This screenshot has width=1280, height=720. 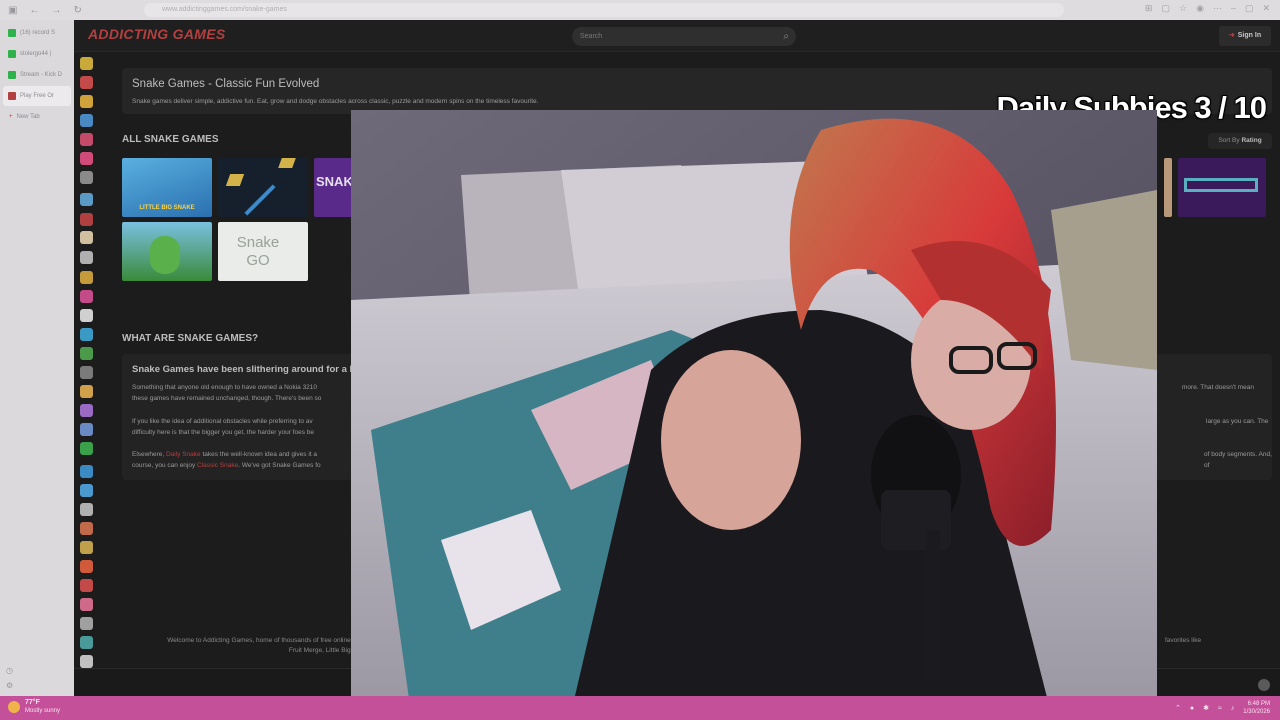 What do you see at coordinates (1245, 36) in the screenshot?
I see `sign-in-button: ➜ Sign In` at bounding box center [1245, 36].